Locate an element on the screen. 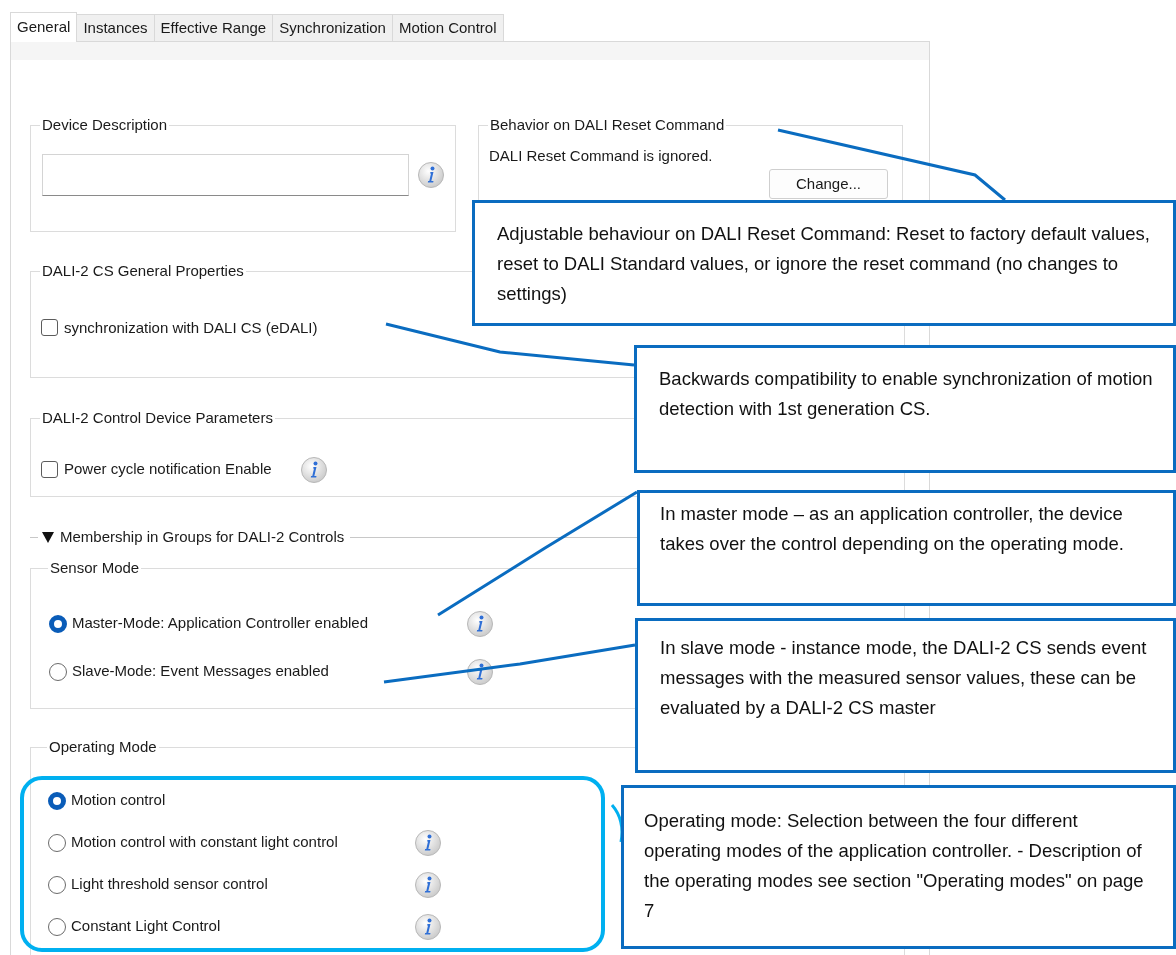 The width and height of the screenshot is (1176, 955). tab: Motion Control is located at coordinates (447, 27).